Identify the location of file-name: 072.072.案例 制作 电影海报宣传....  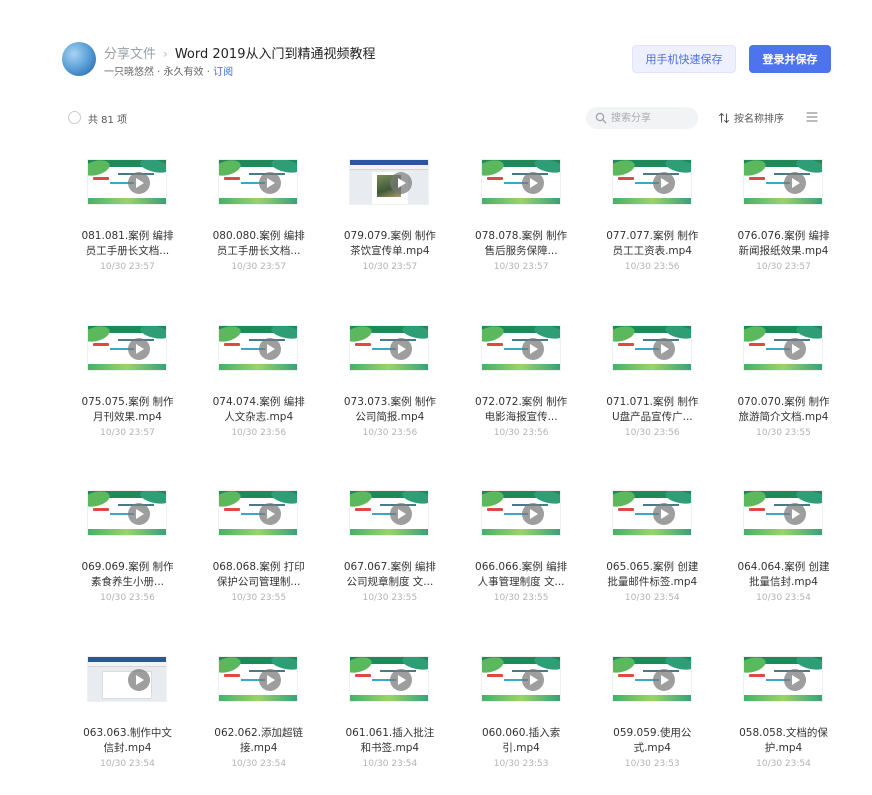
(521, 410).